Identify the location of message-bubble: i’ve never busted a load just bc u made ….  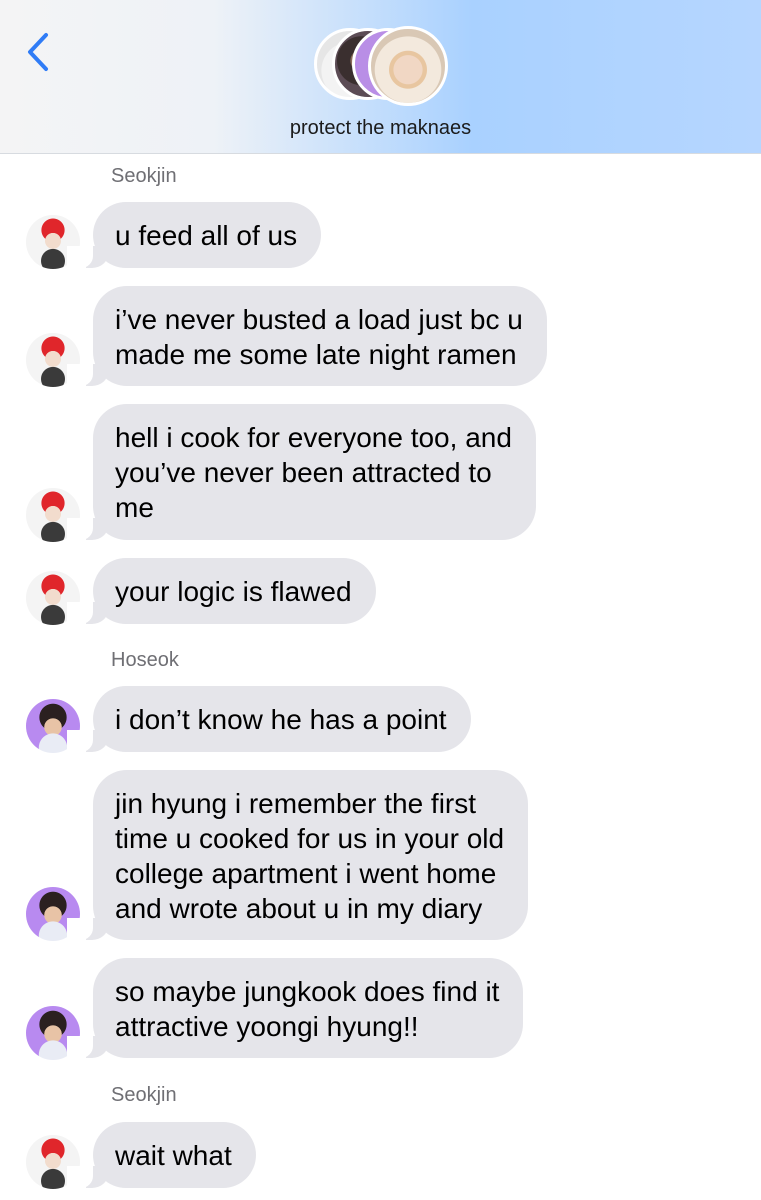
(307, 336).